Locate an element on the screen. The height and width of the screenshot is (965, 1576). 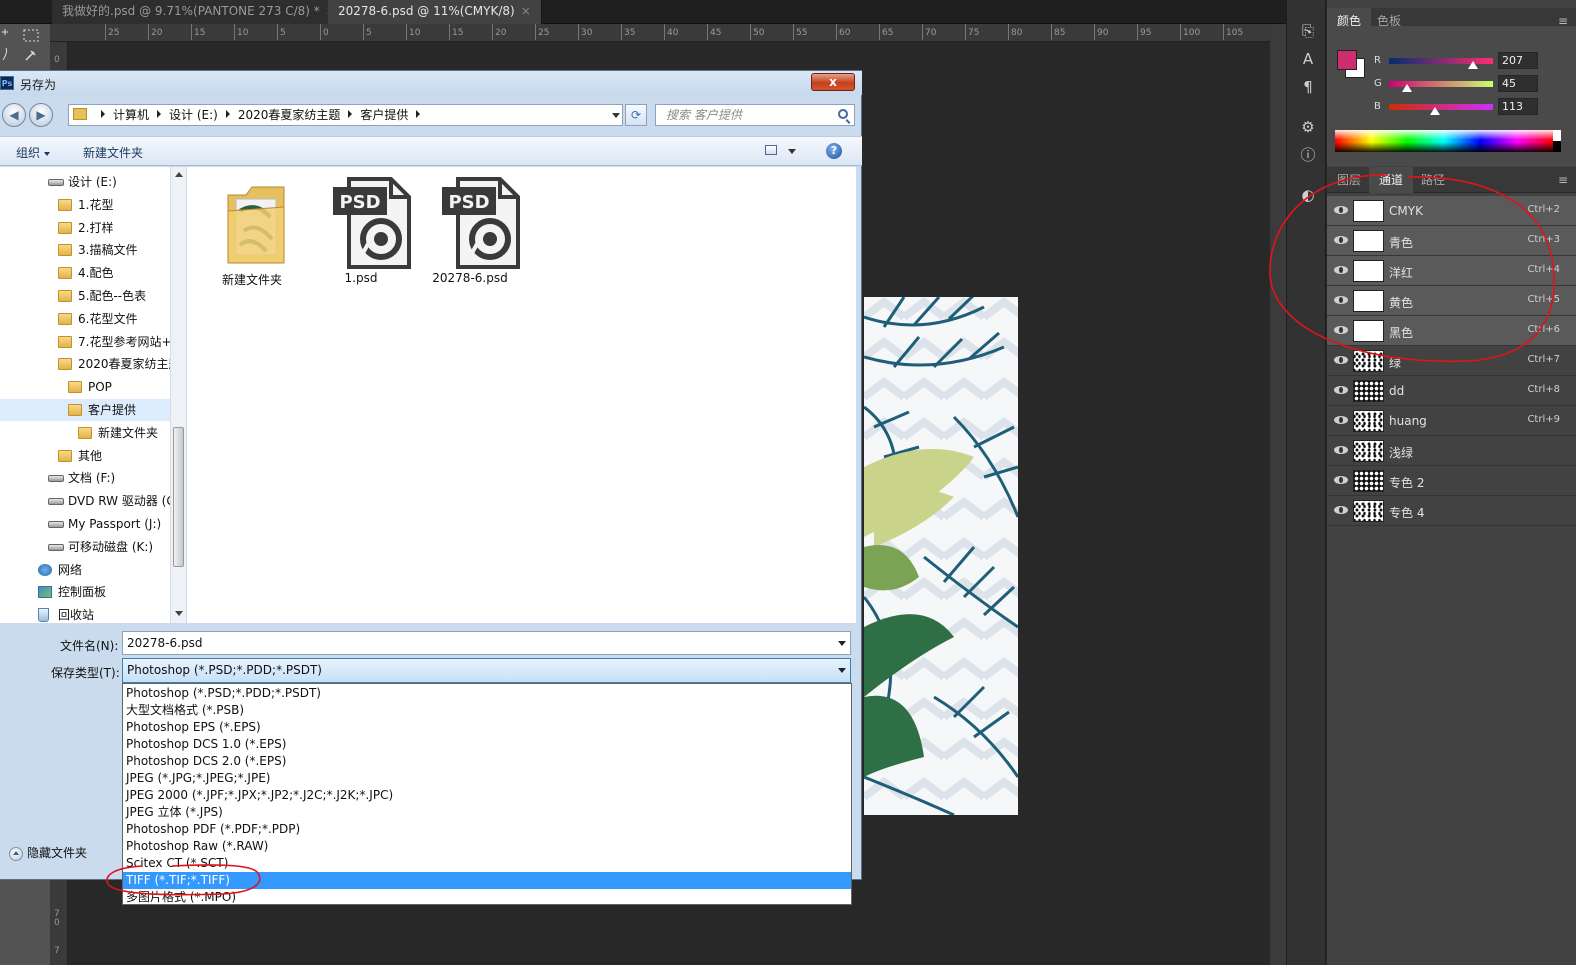
color-spectrum is located at coordinates (1444, 141).